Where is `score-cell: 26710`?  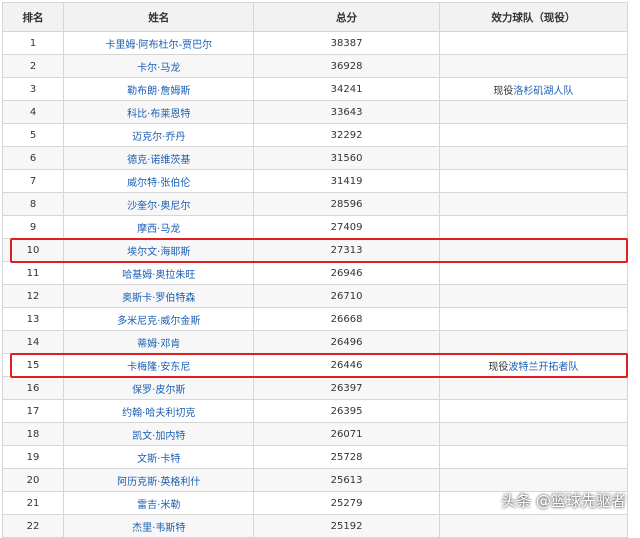 score-cell: 26710 is located at coordinates (346, 296).